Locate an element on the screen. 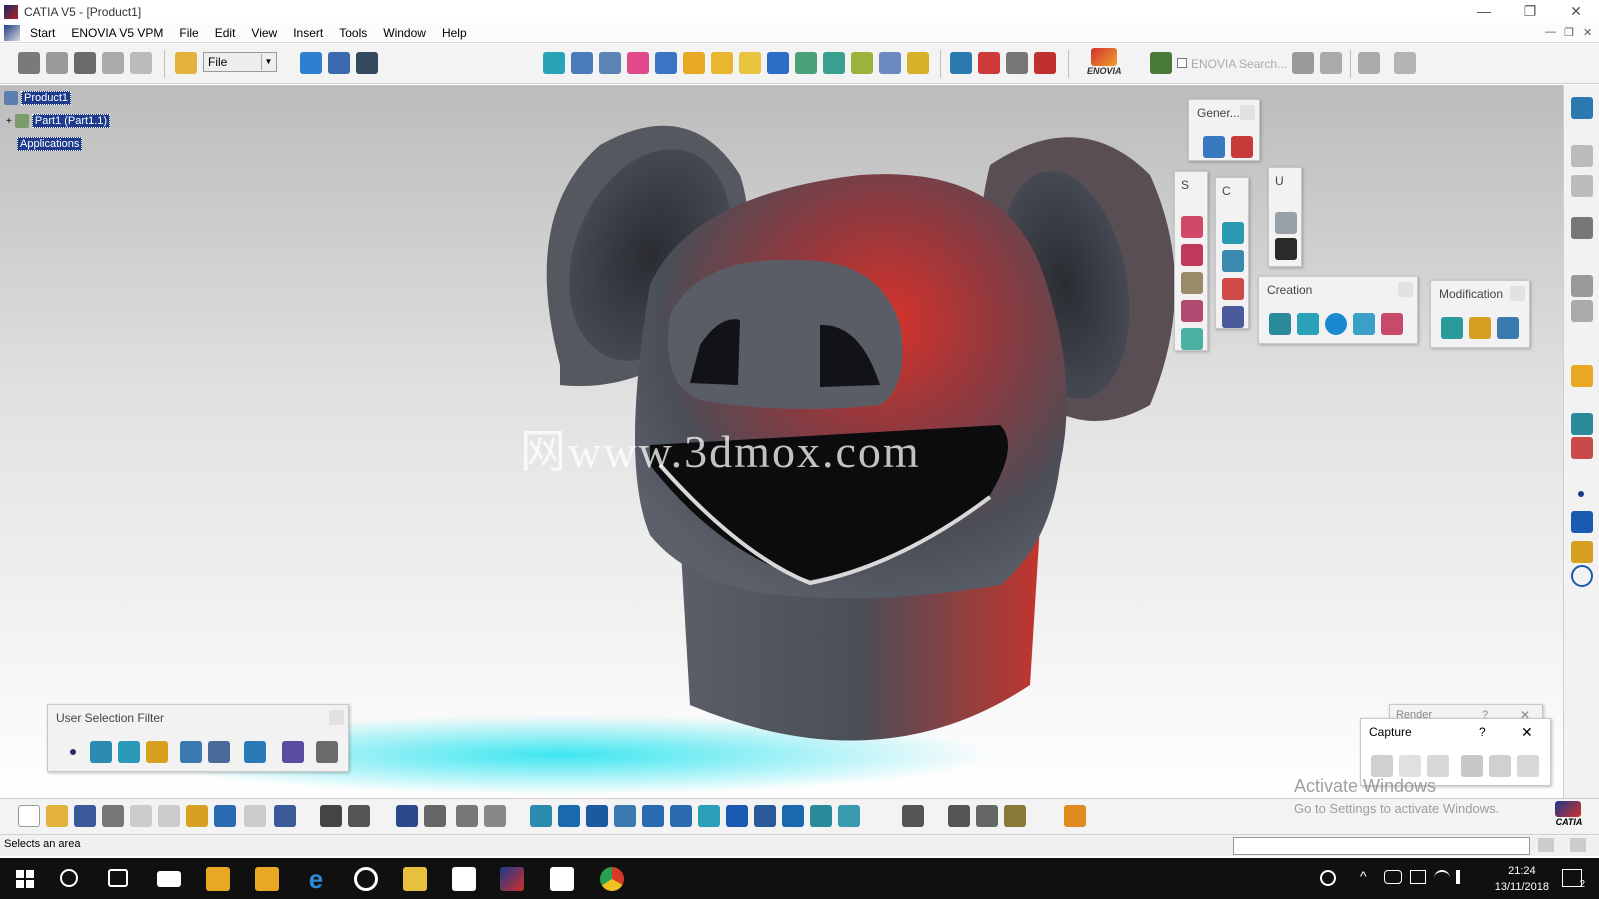  copy-icon is located at coordinates (169, 816).